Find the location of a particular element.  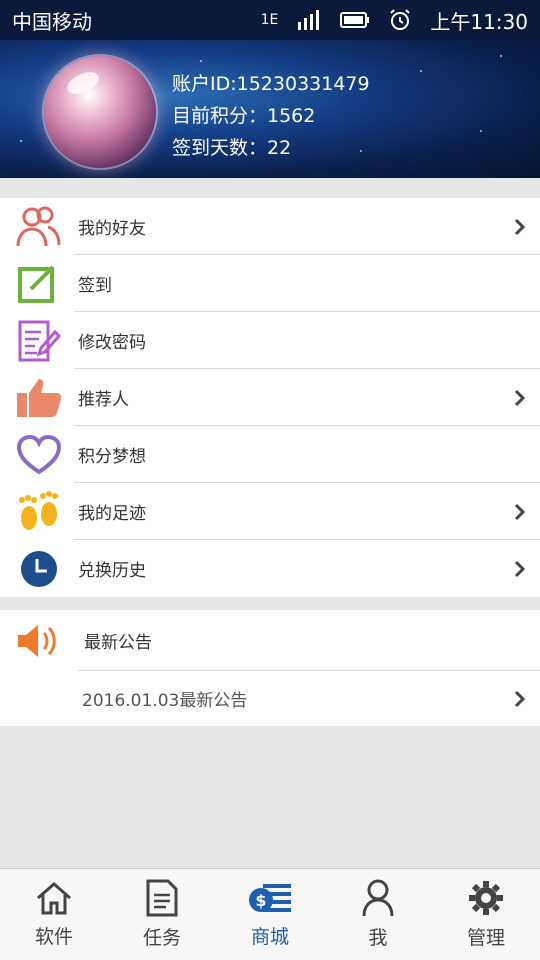

edit-document-icon is located at coordinates (39, 340).